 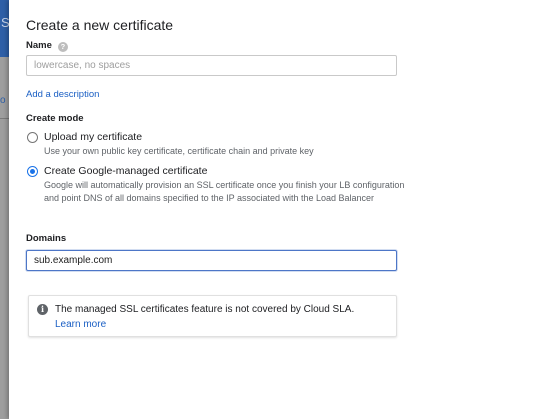 What do you see at coordinates (126, 171) in the screenshot?
I see `radio-google-managed-label: Create Google-managed certificate` at bounding box center [126, 171].